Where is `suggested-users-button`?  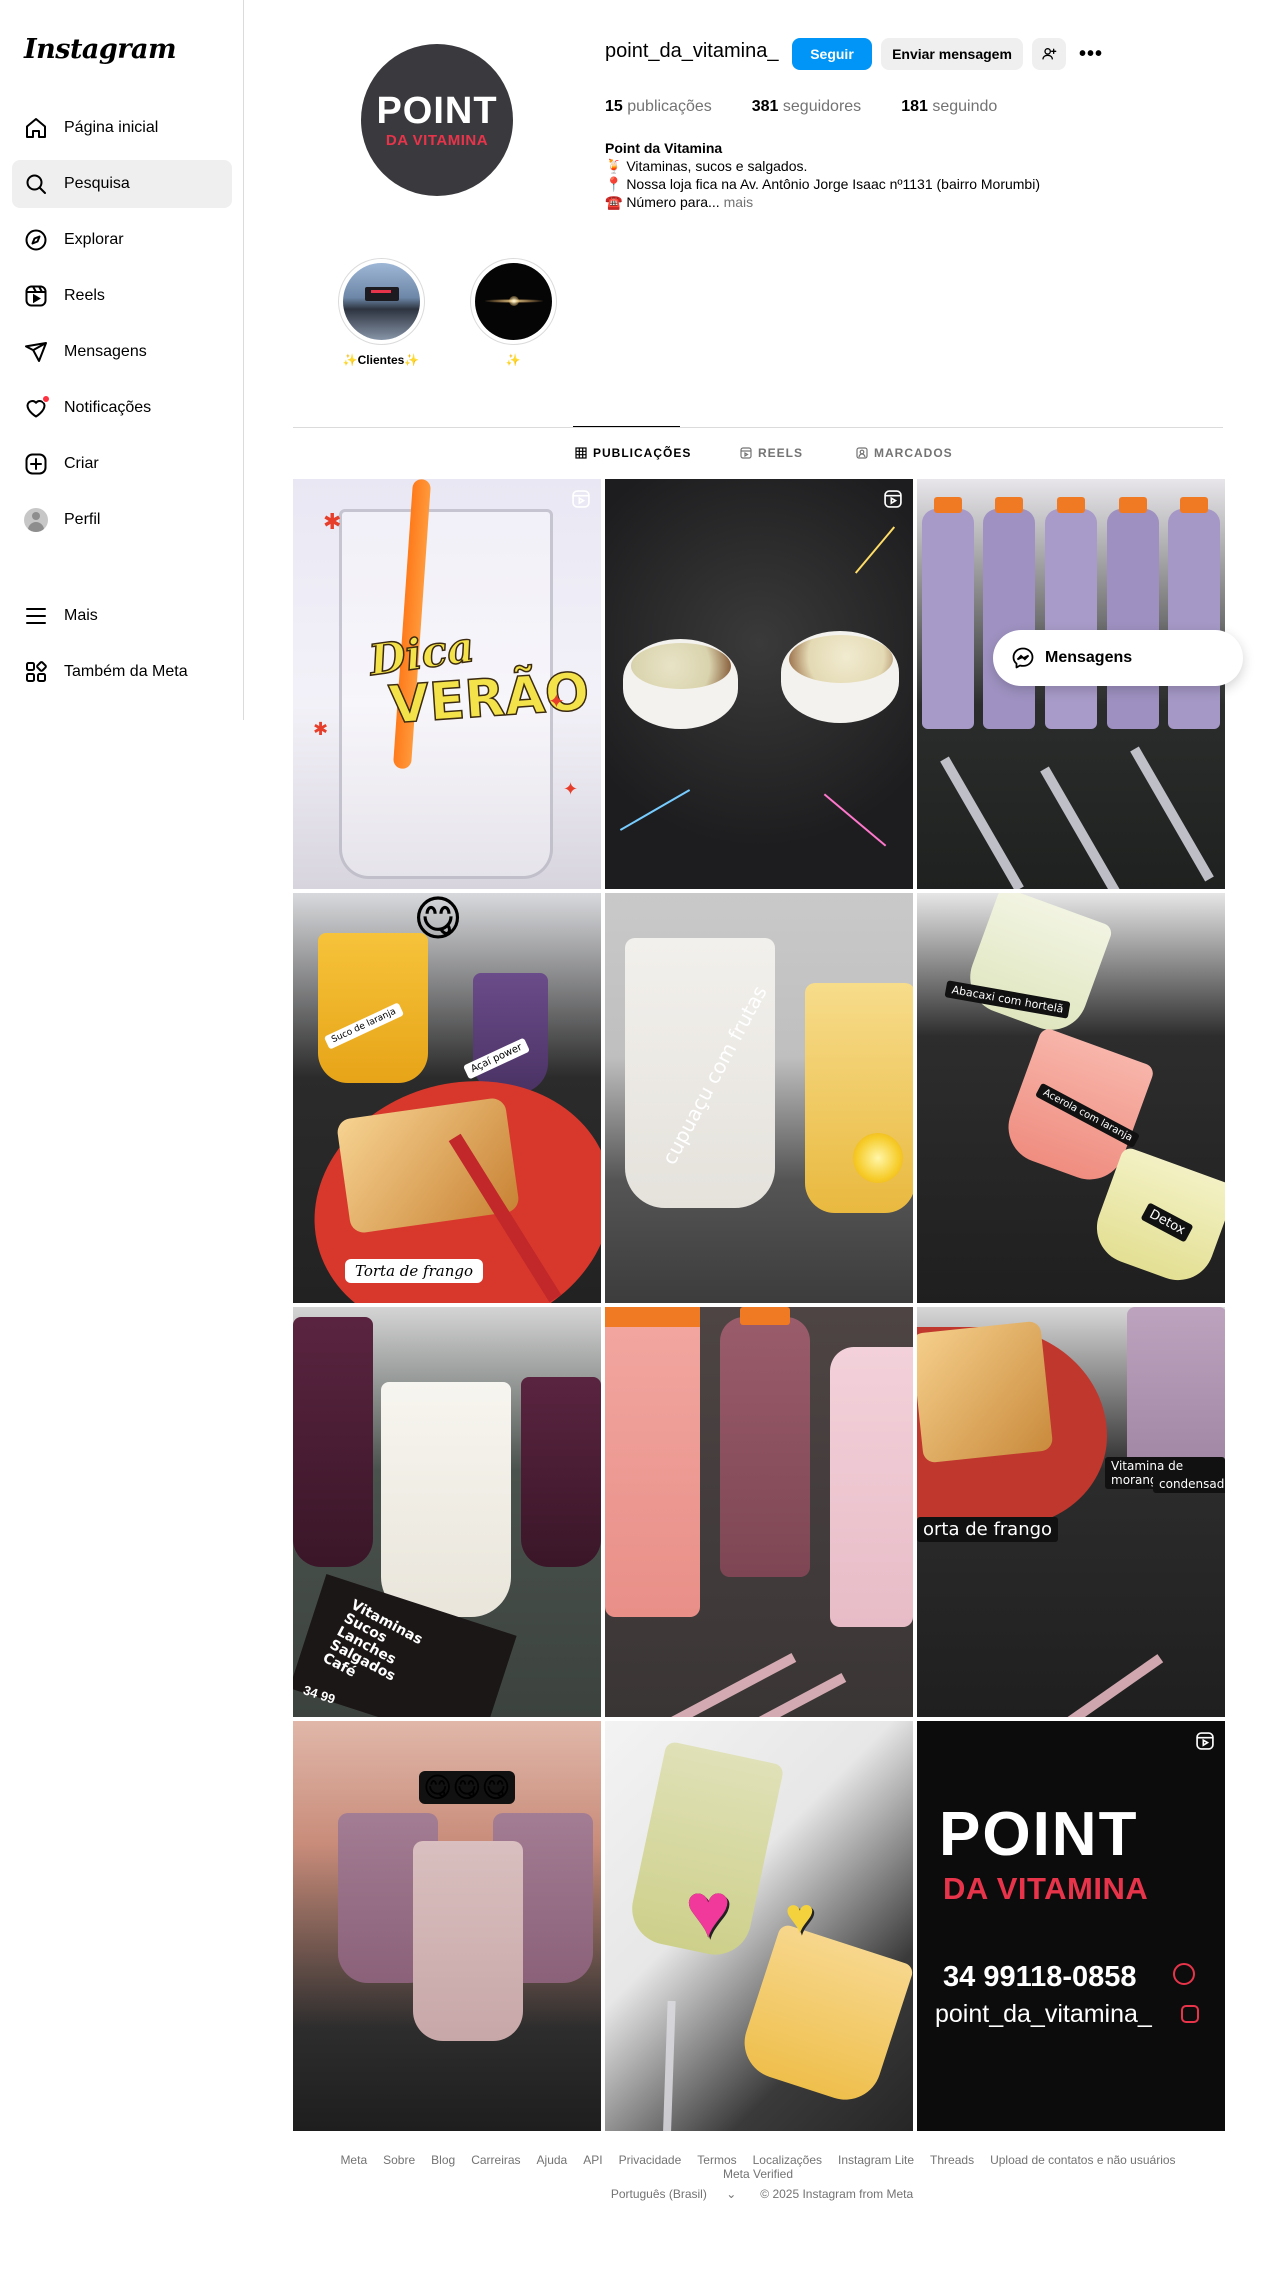
suggested-users-button is located at coordinates (1049, 54).